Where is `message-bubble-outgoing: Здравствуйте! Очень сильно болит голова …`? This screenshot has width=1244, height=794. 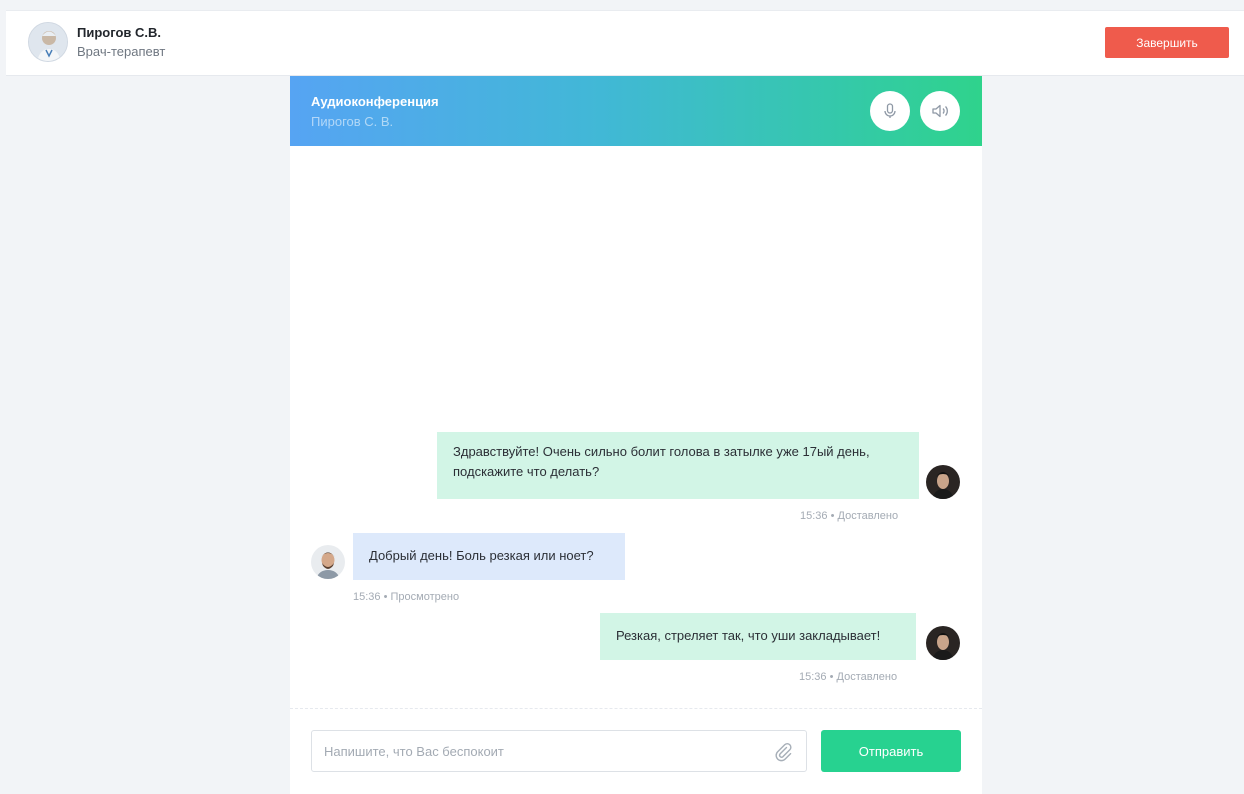 message-bubble-outgoing: Здравствуйте! Очень сильно болит голова … is located at coordinates (678, 465).